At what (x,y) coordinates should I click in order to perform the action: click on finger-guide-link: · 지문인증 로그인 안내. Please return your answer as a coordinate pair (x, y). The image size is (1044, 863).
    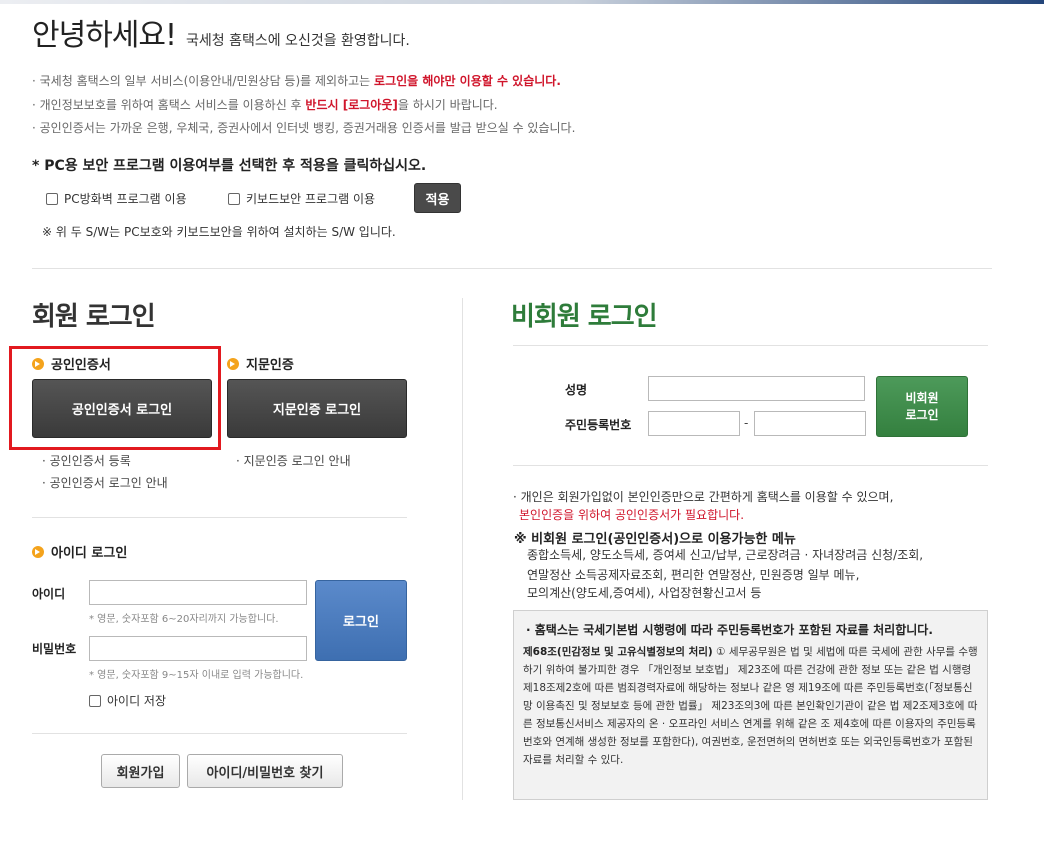
    Looking at the image, I should click on (293, 460).